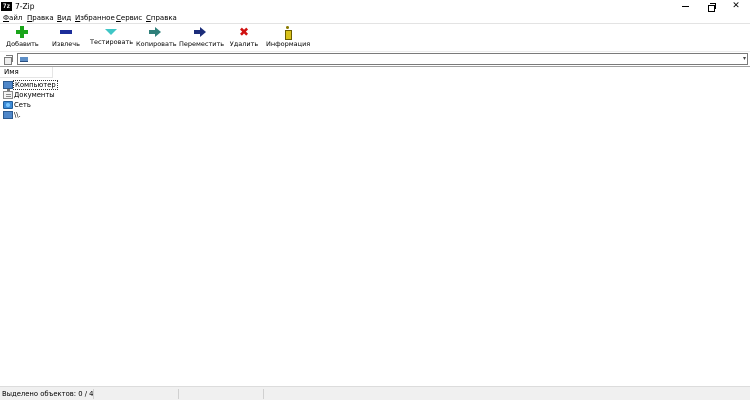 The image size is (750, 400). Describe the element at coordinates (382, 59) in the screenshot. I see `path-combobox: ▾` at that location.